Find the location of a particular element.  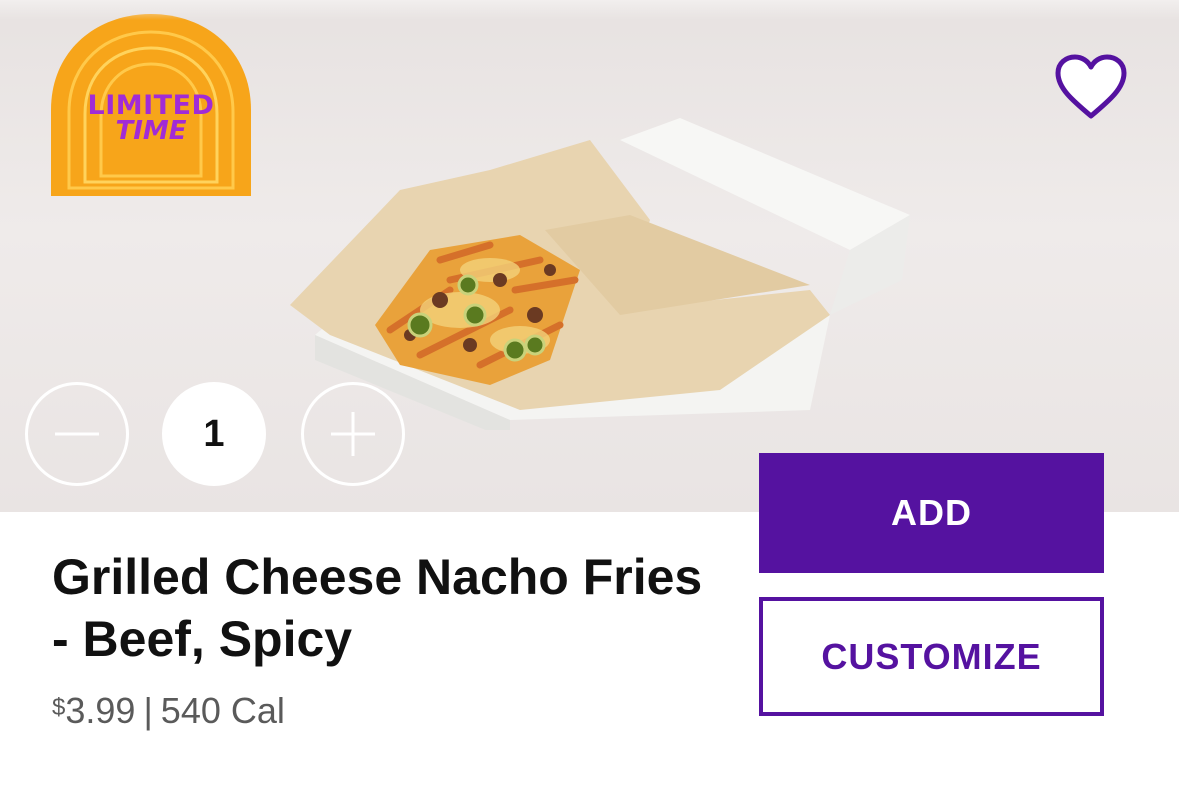

add-to-order-button: ADD is located at coordinates (931, 513).